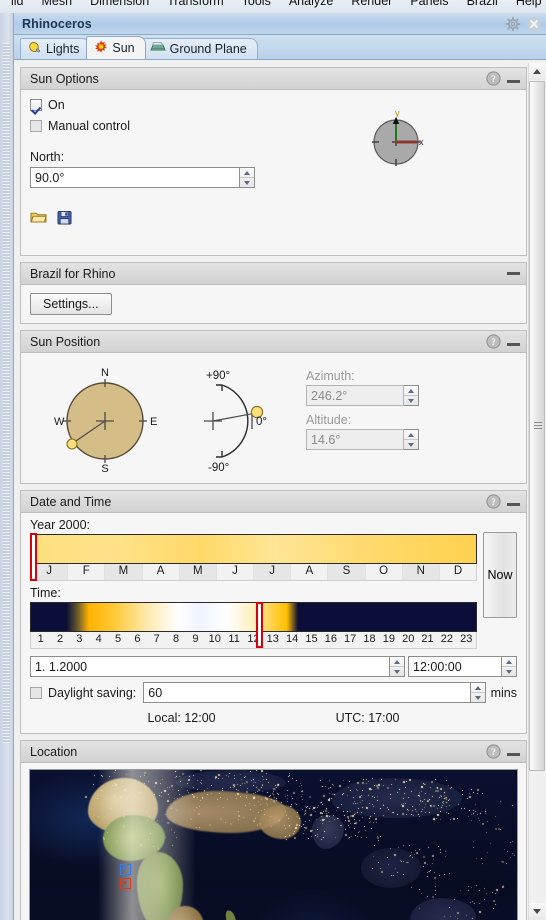 The height and width of the screenshot is (920, 546). Describe the element at coordinates (311, 4) in the screenshot. I see `menu-item-analyze: Analyze` at that location.